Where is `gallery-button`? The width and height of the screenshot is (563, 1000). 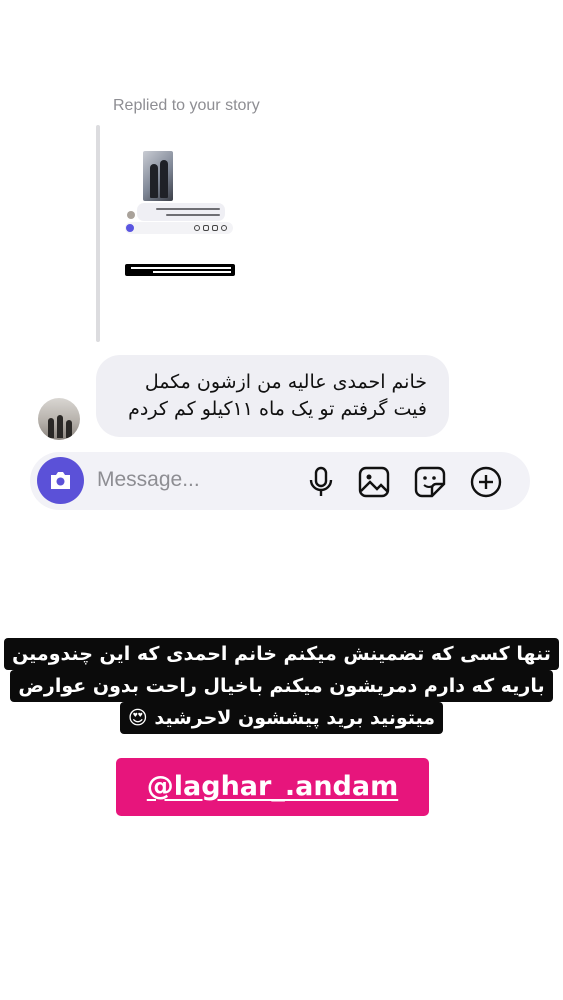
gallery-button is located at coordinates (374, 482).